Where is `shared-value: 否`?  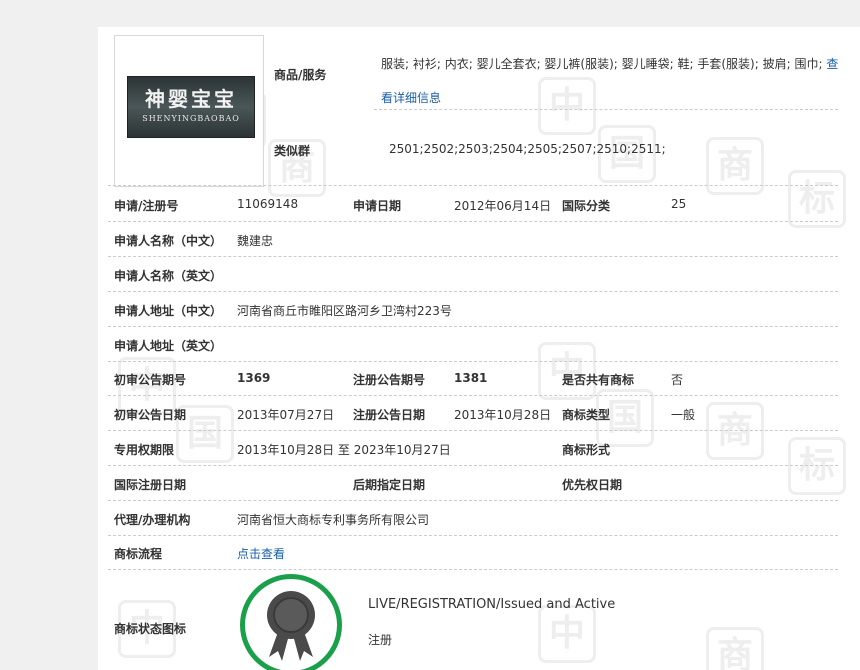 shared-value: 否 is located at coordinates (677, 380).